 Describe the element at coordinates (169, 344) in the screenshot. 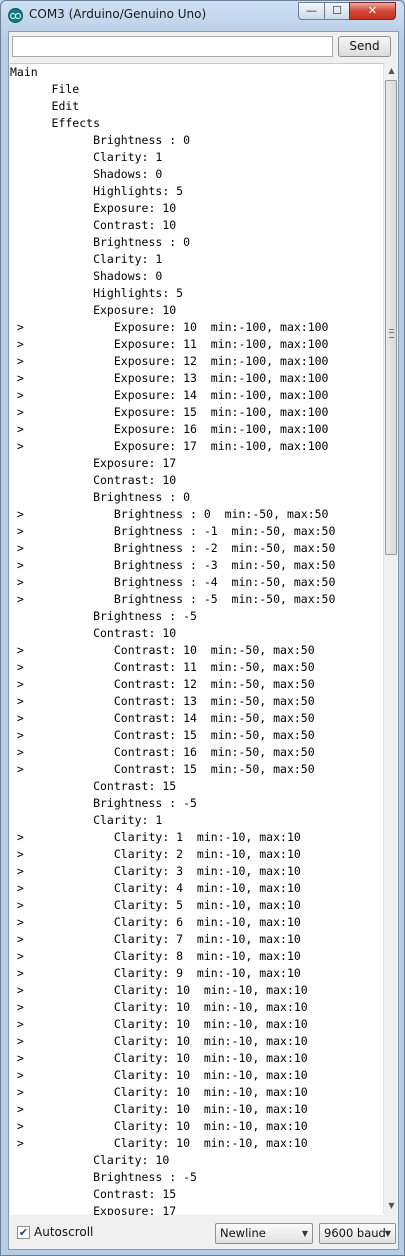

I see `console-line: > Exposure: 11 min:-100, max:100` at that location.